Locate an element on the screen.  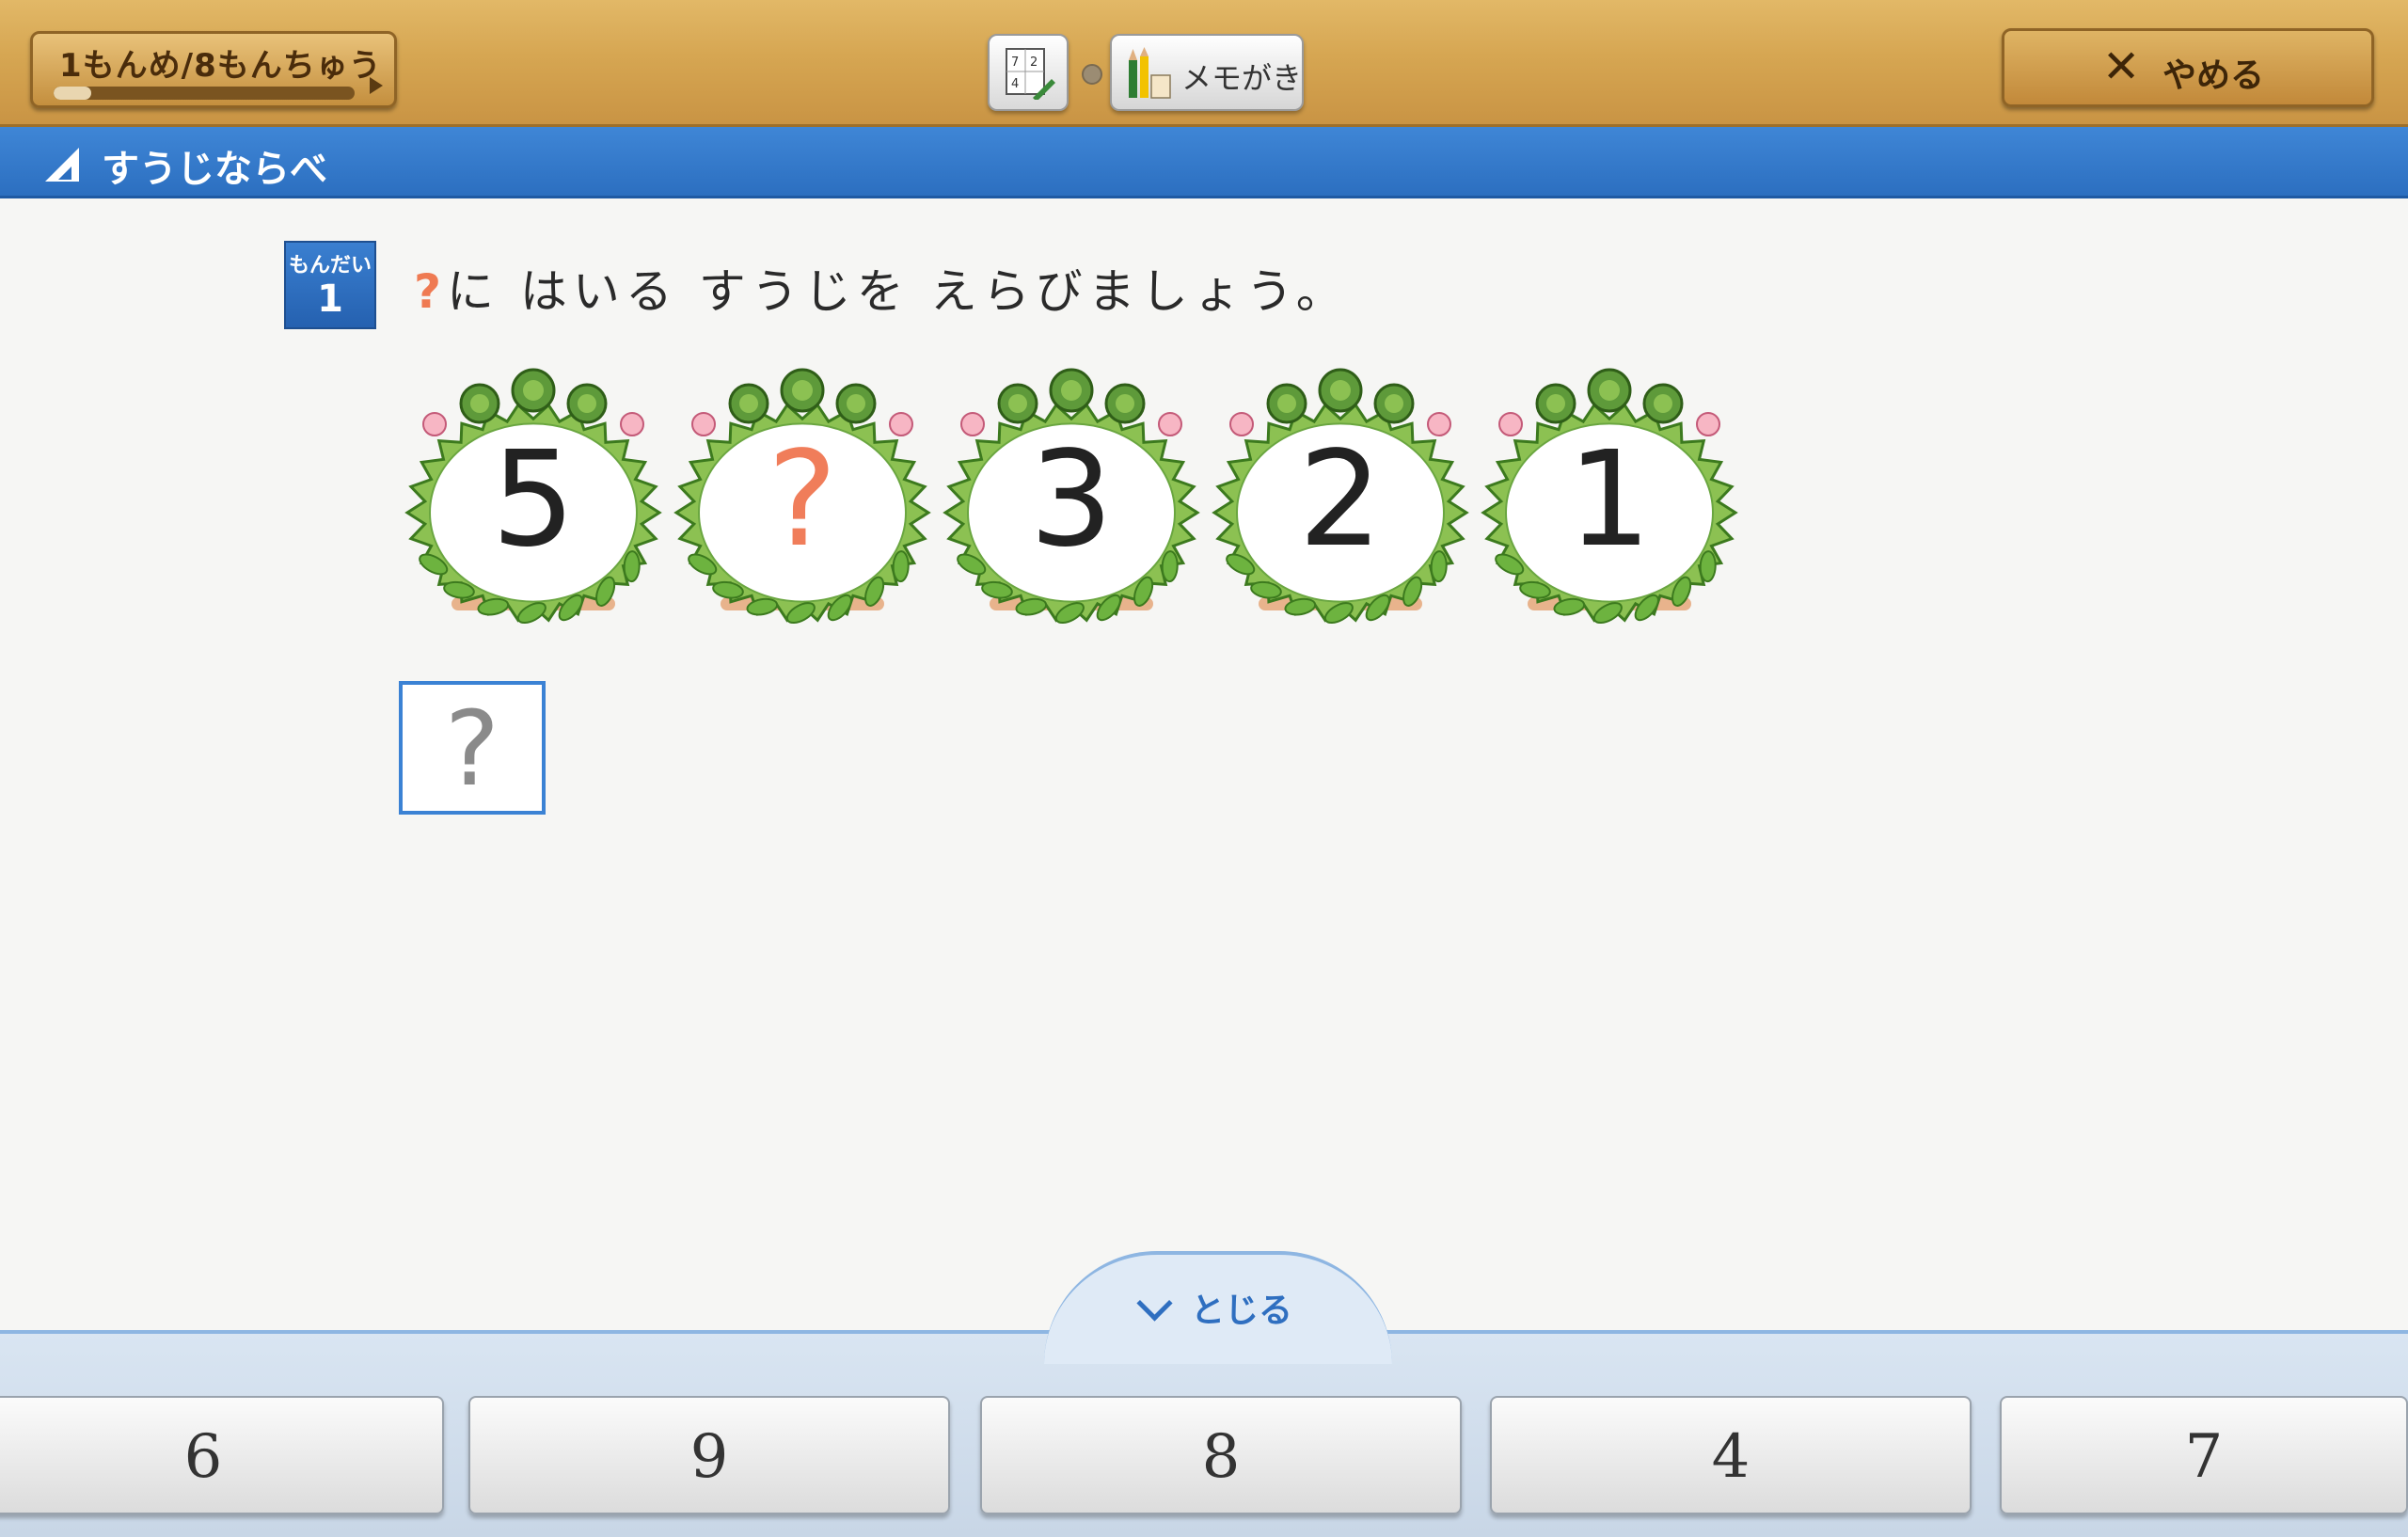
number-key-label: 9 is located at coordinates (709, 1457).